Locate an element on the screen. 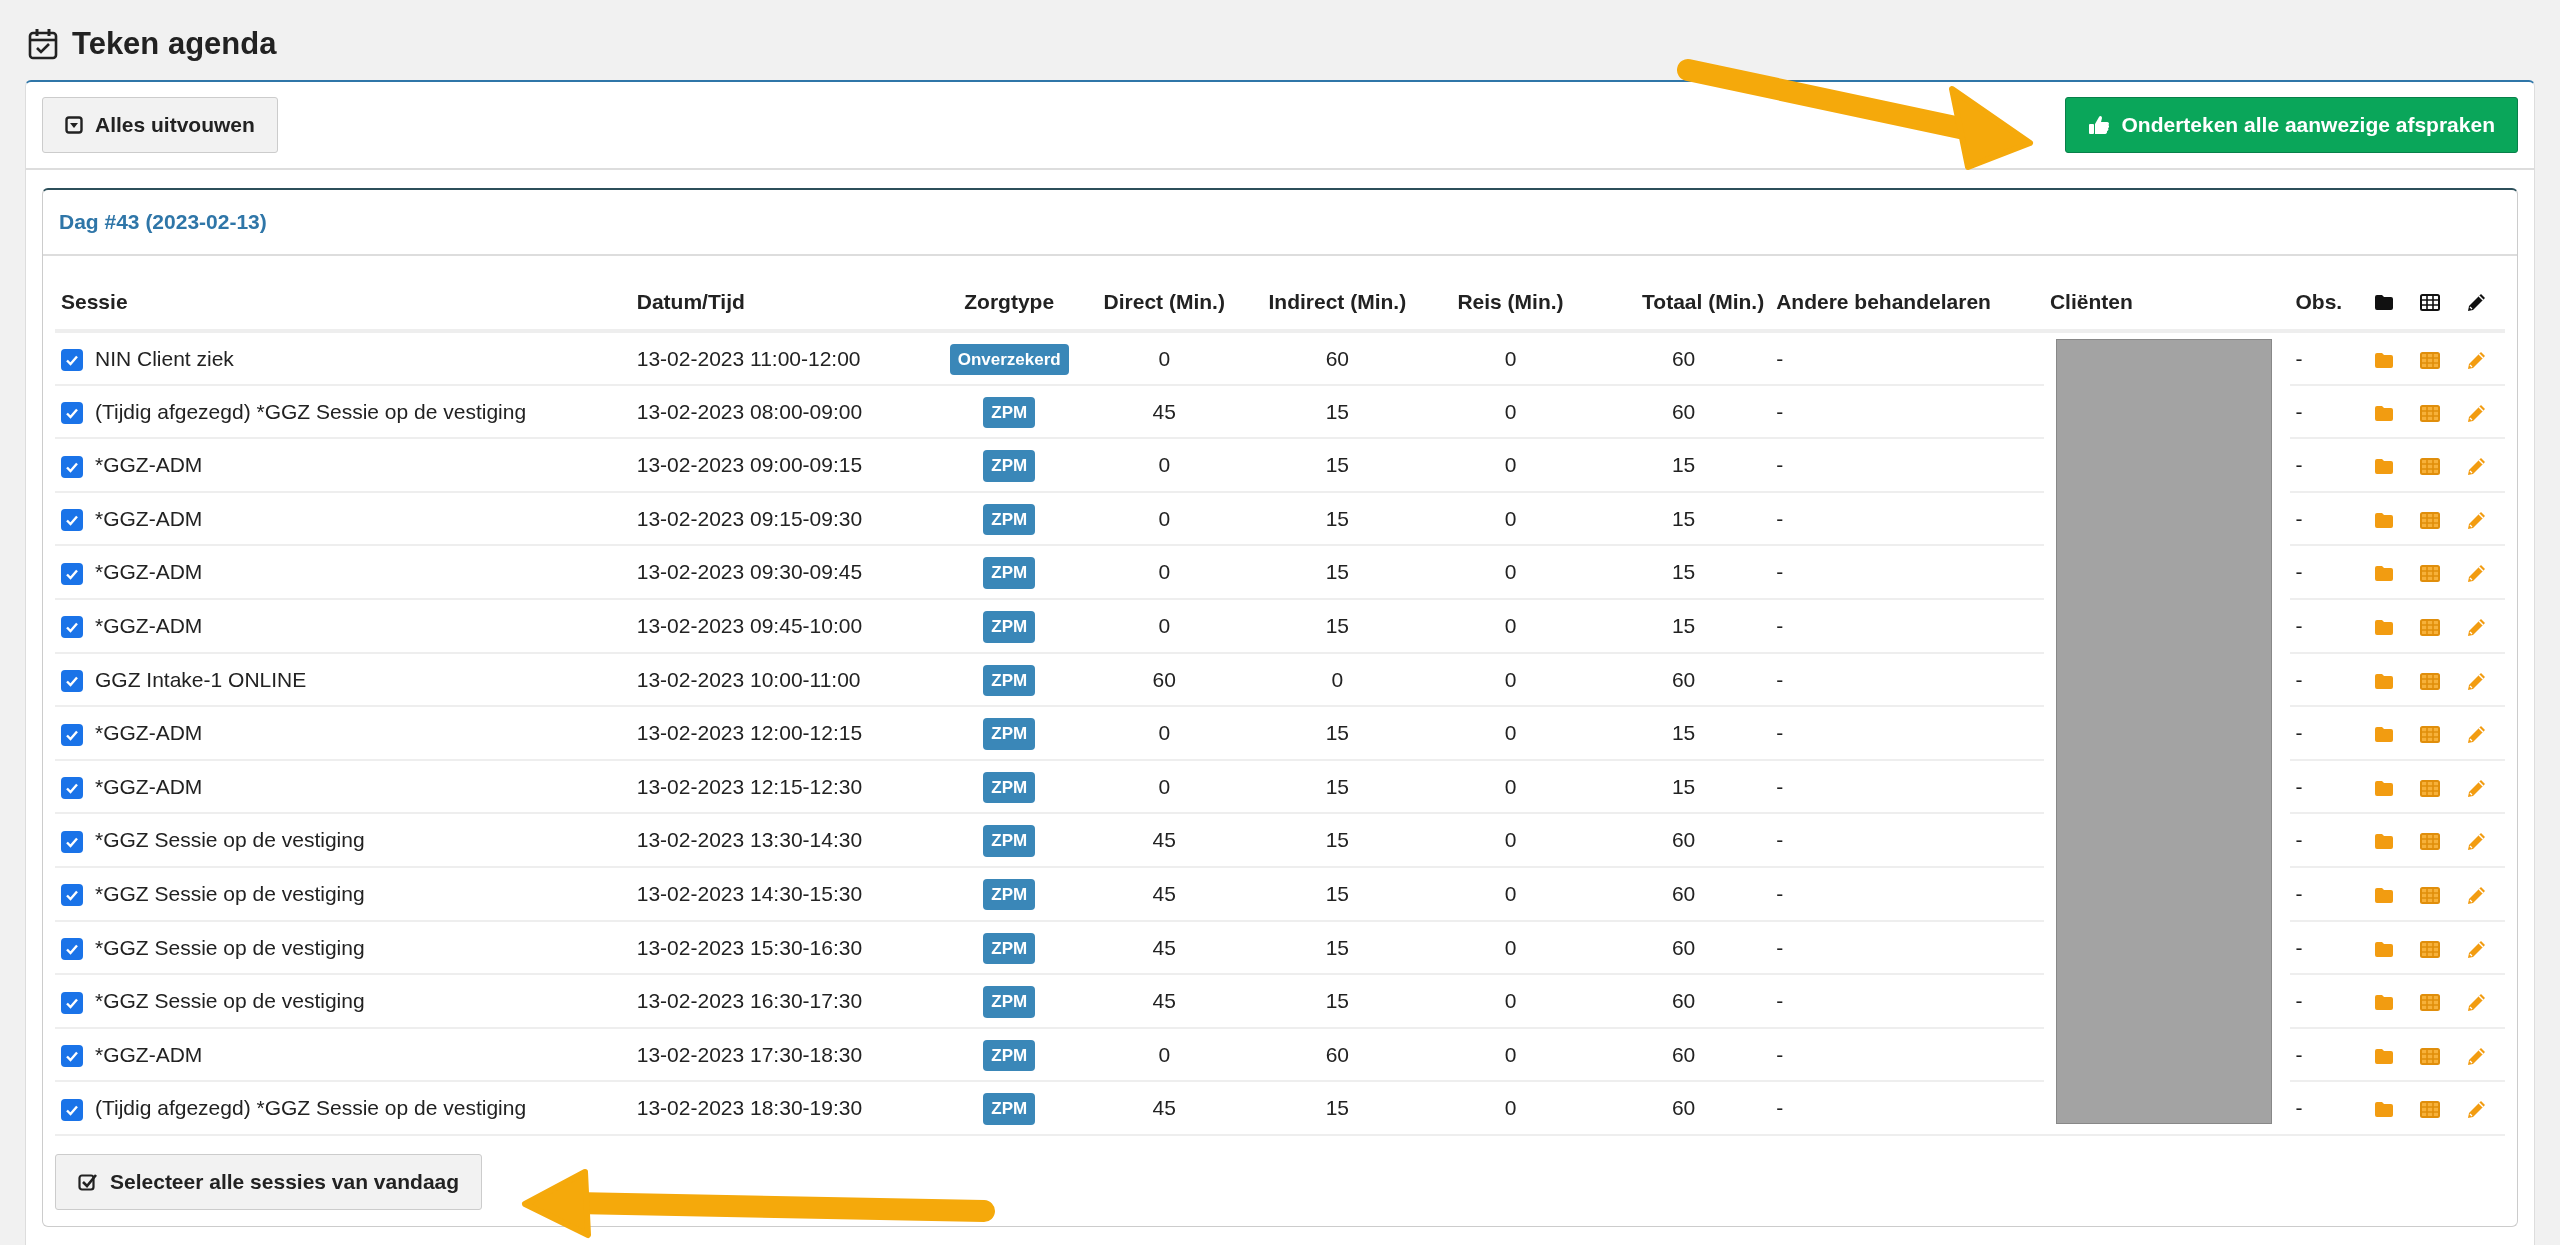 The width and height of the screenshot is (2560, 1245). column-header: Andere behandelaren is located at coordinates (1907, 302).